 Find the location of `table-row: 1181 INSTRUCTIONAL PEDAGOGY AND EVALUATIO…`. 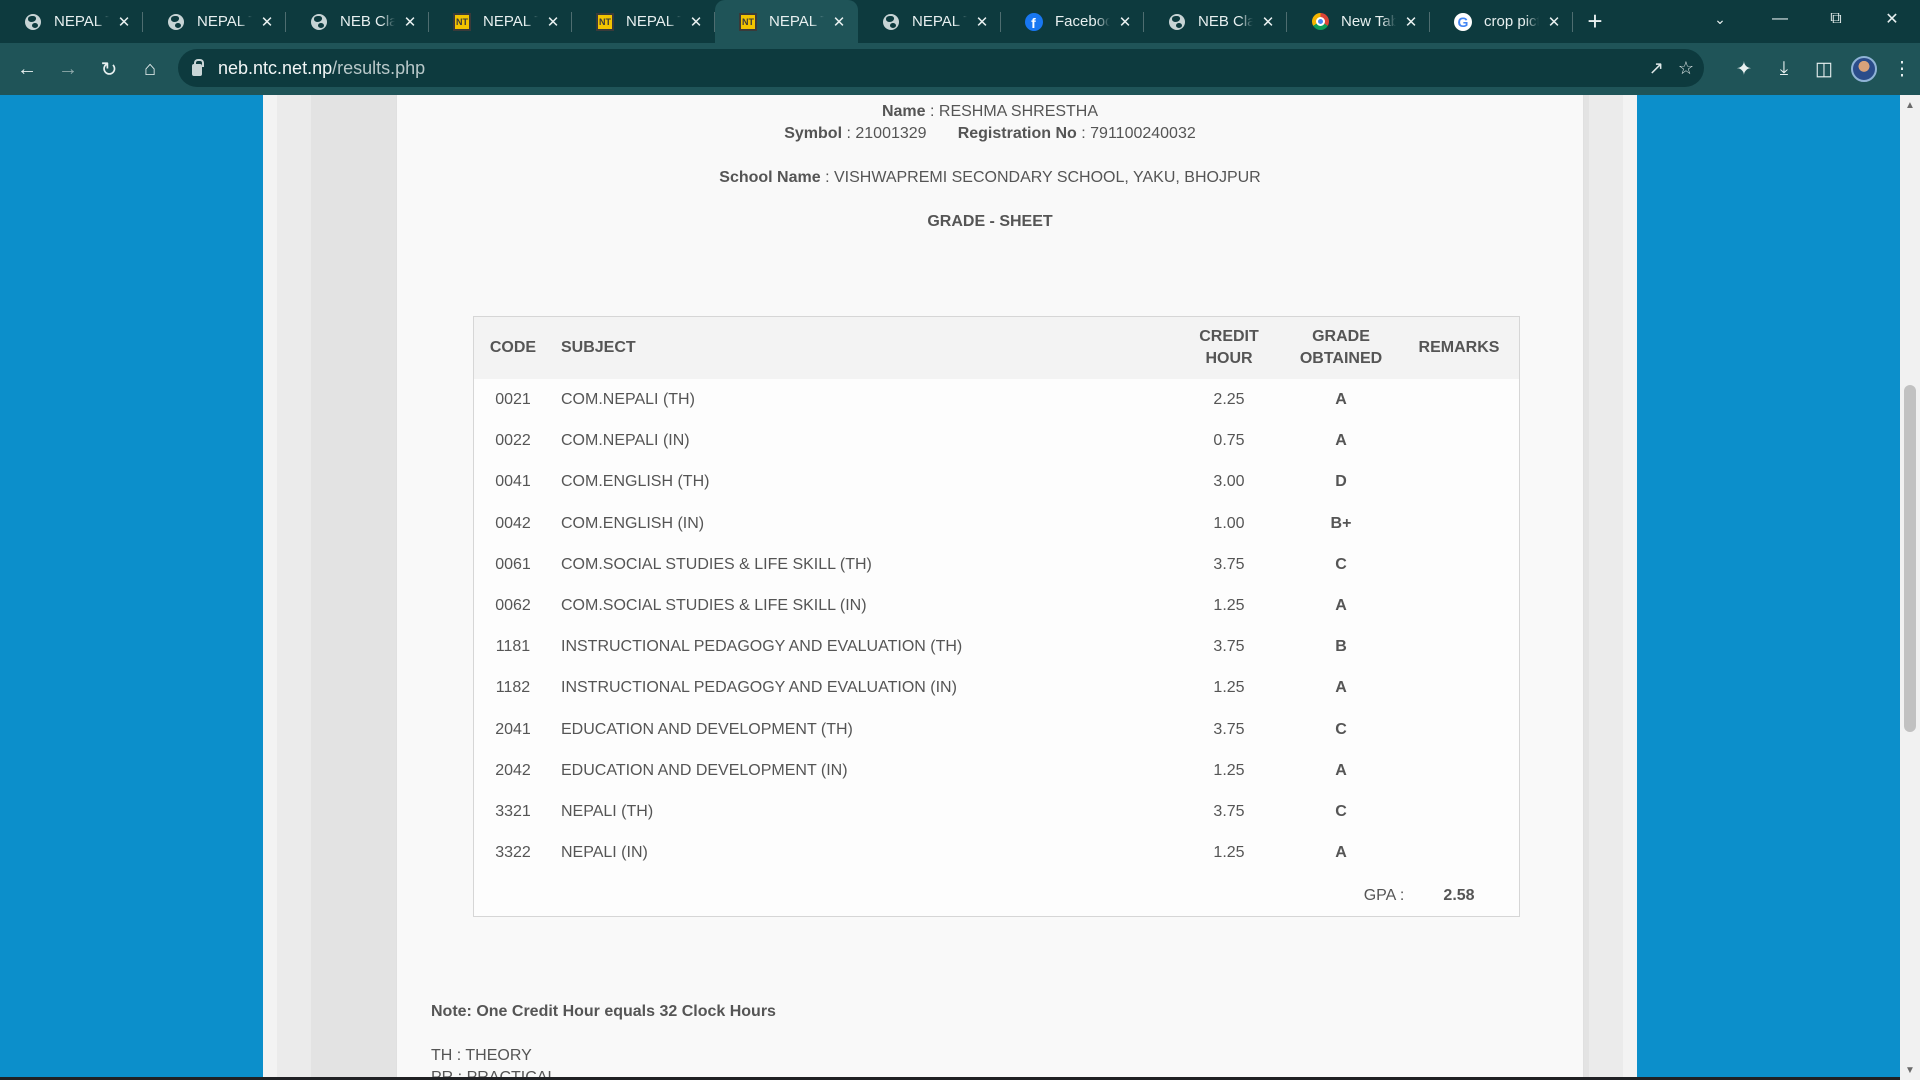

table-row: 1181 INSTRUCTIONAL PEDAGOGY AND EVALUATIO… is located at coordinates (996, 646).